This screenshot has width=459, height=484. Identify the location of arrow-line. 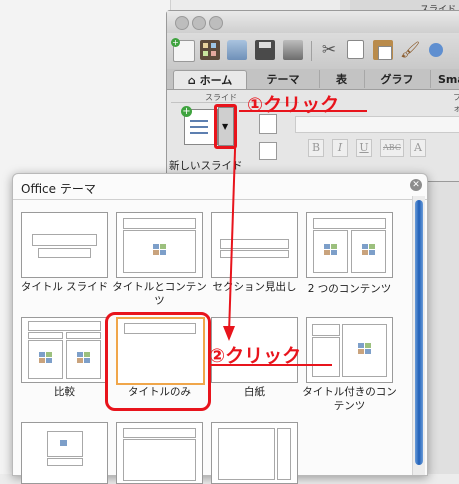
(232, 226).